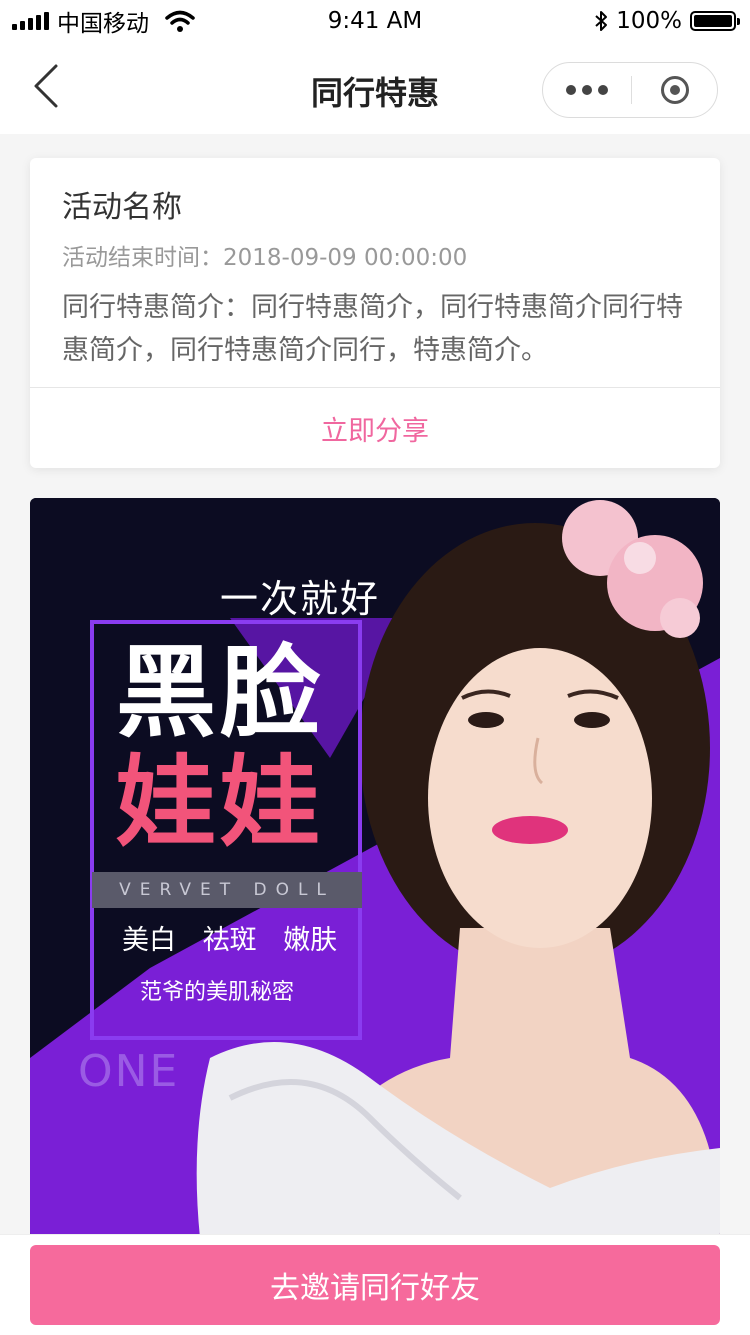  What do you see at coordinates (300, 599) in the screenshot?
I see `poster-slogan: 一次就好` at bounding box center [300, 599].